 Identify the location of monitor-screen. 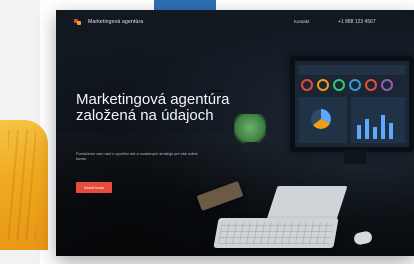
(352, 104).